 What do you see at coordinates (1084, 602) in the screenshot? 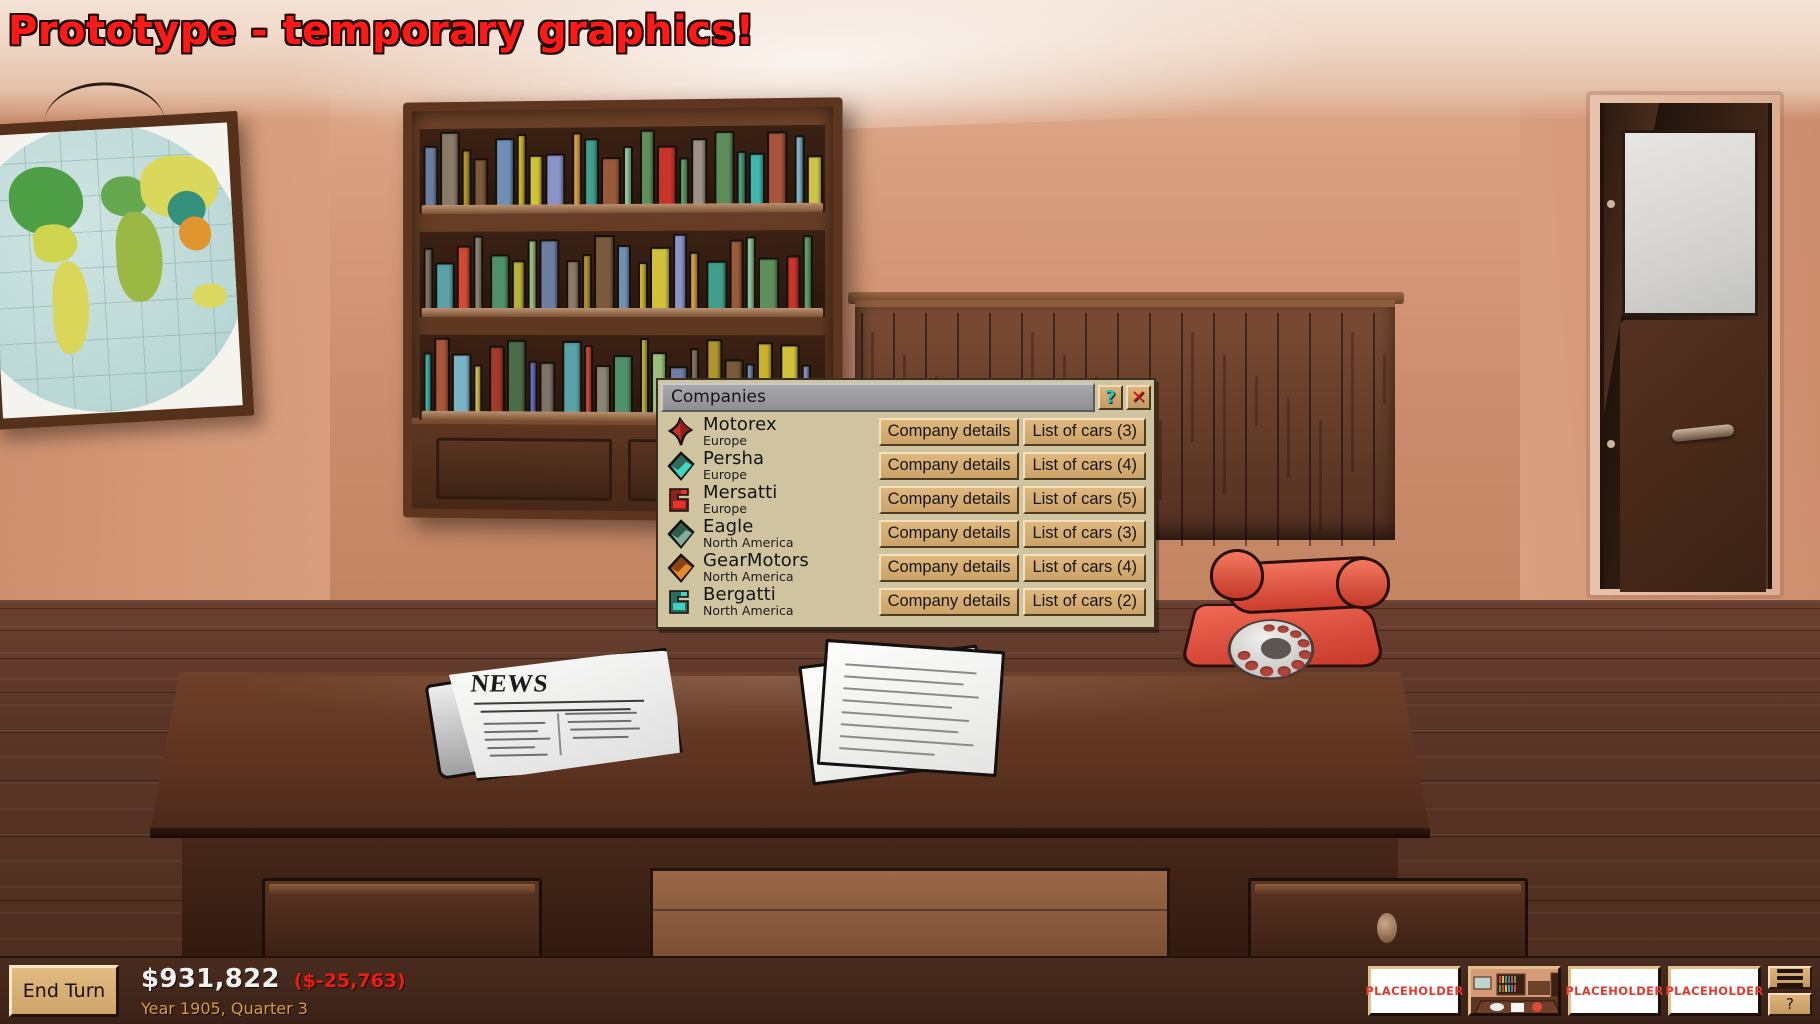
I see `list-of-cars-button: List of cars (2)` at bounding box center [1084, 602].